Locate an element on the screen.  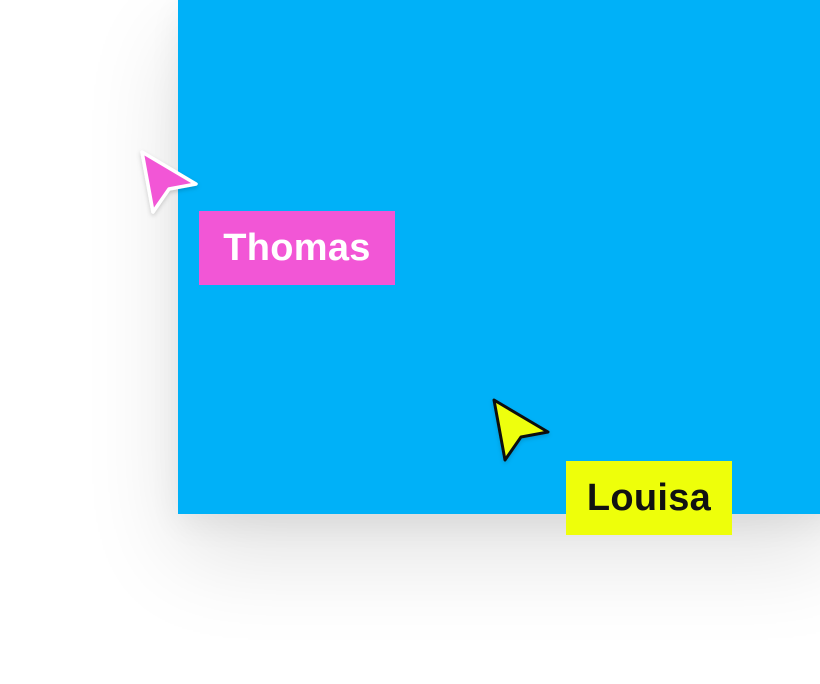
collaborator-name-tag-louisa: Louisa is located at coordinates (649, 498).